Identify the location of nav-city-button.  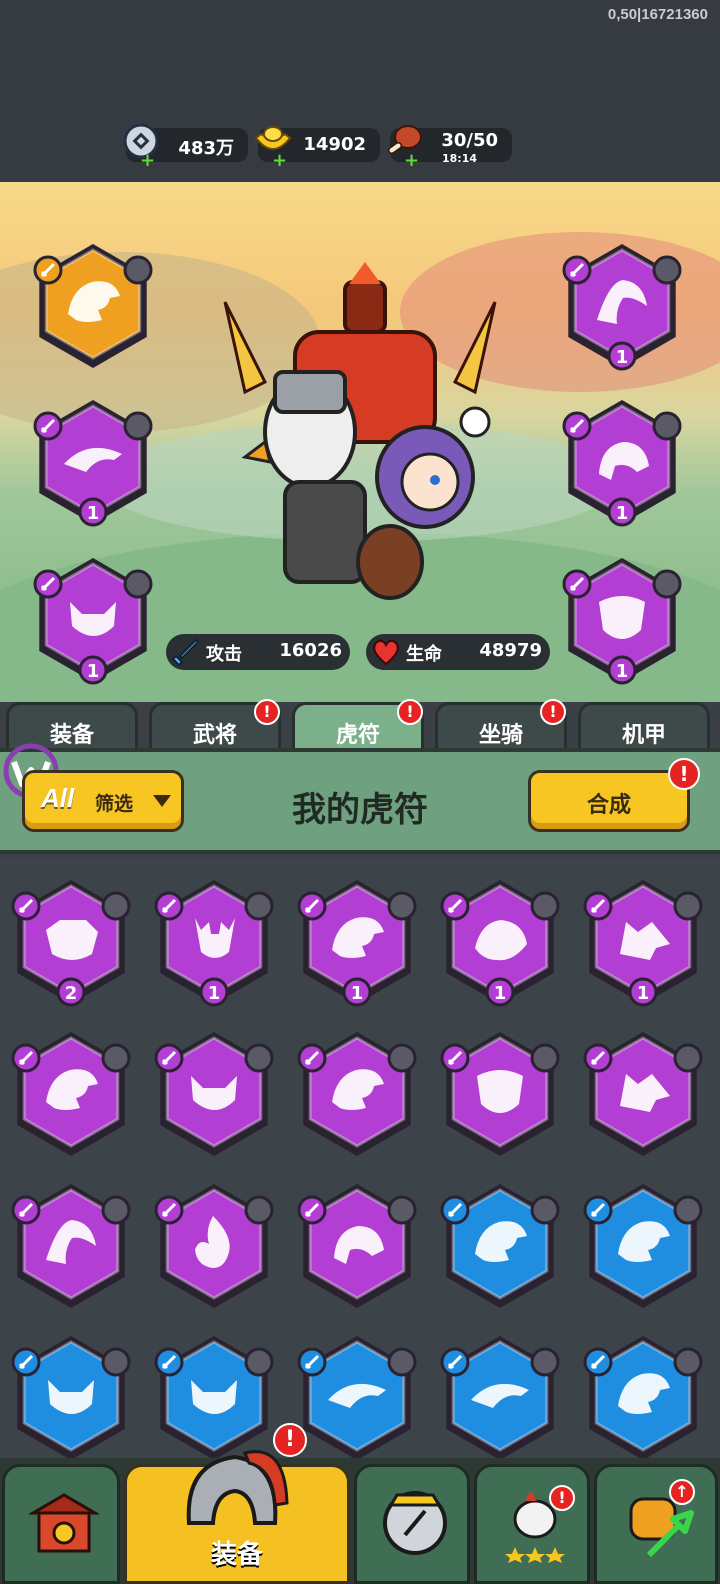
(61, 1524).